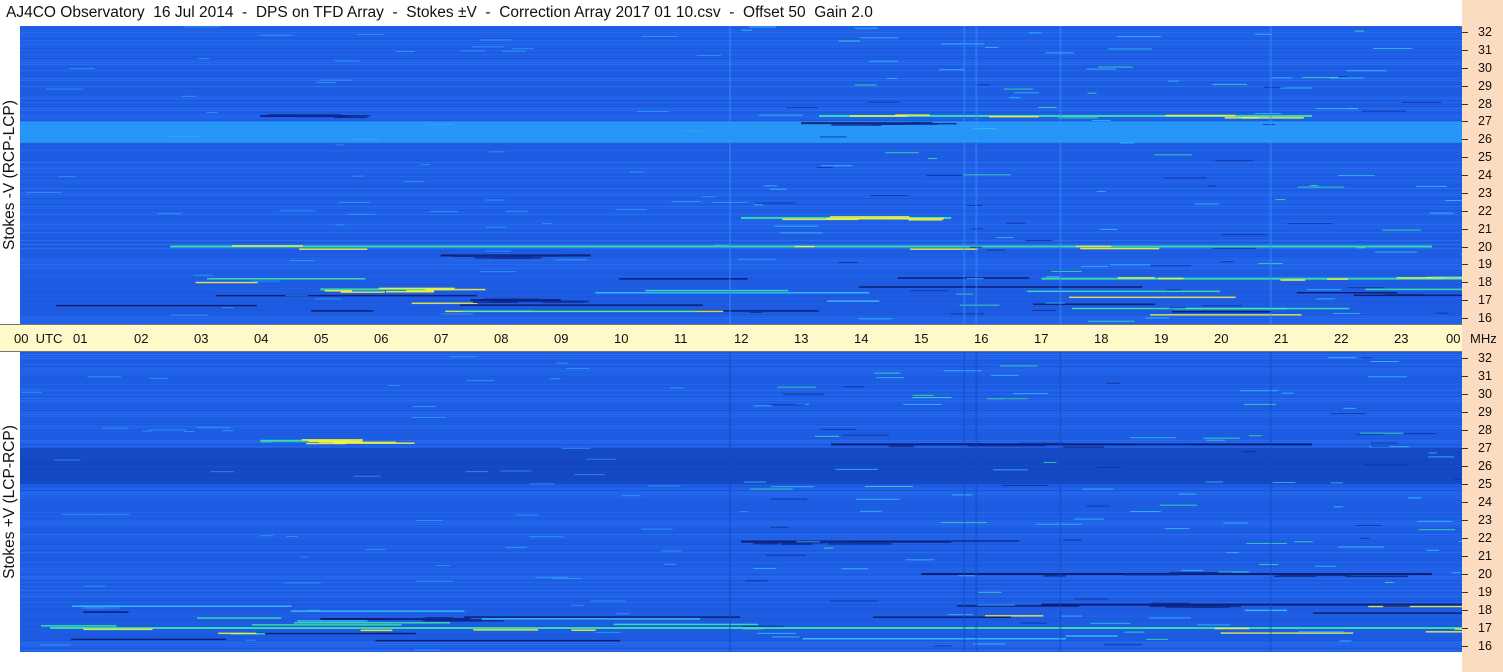 The height and width of the screenshot is (672, 1503). What do you see at coordinates (981, 338) in the screenshot?
I see `time-tick-label: 16` at bounding box center [981, 338].